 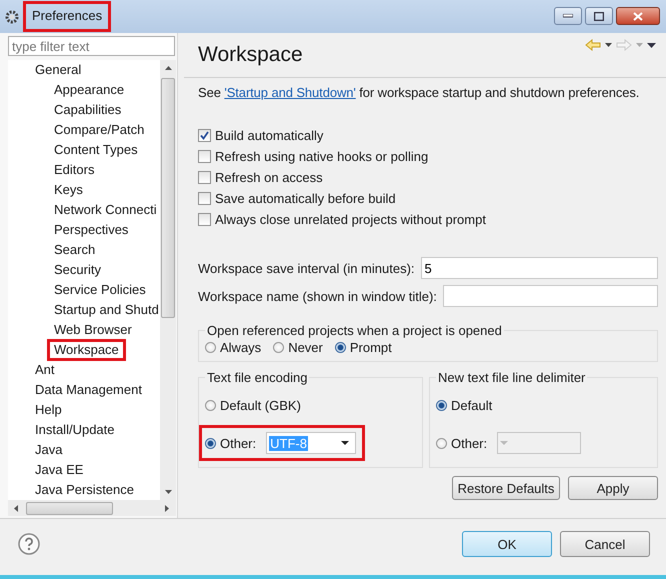 I want to click on tree-item: Capabilities, so click(x=87, y=110).